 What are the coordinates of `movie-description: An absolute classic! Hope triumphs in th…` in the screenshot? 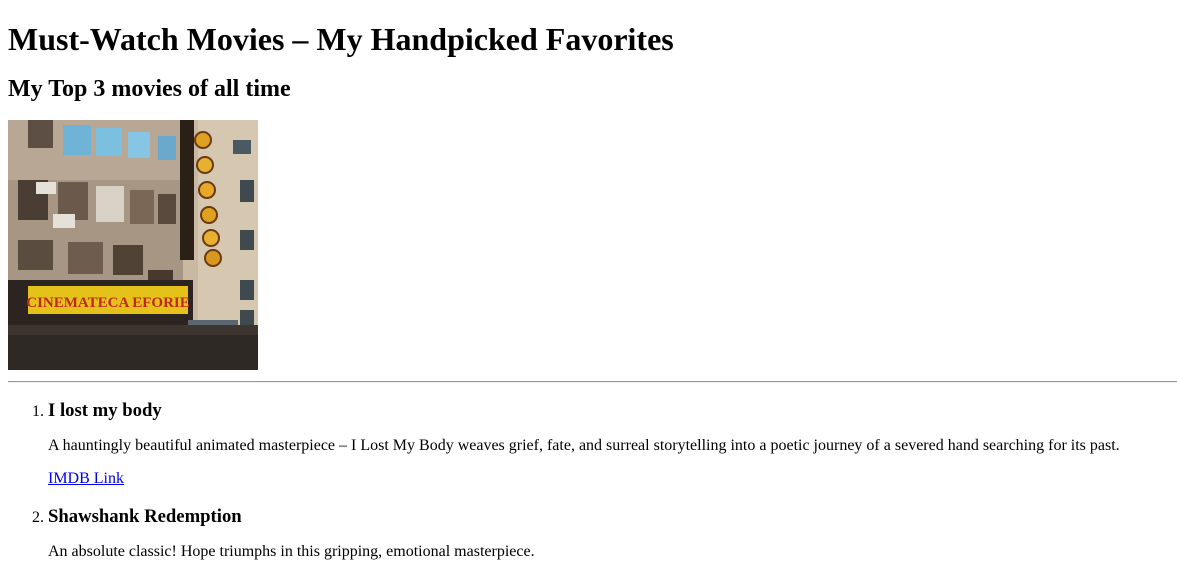 It's located at (291, 551).